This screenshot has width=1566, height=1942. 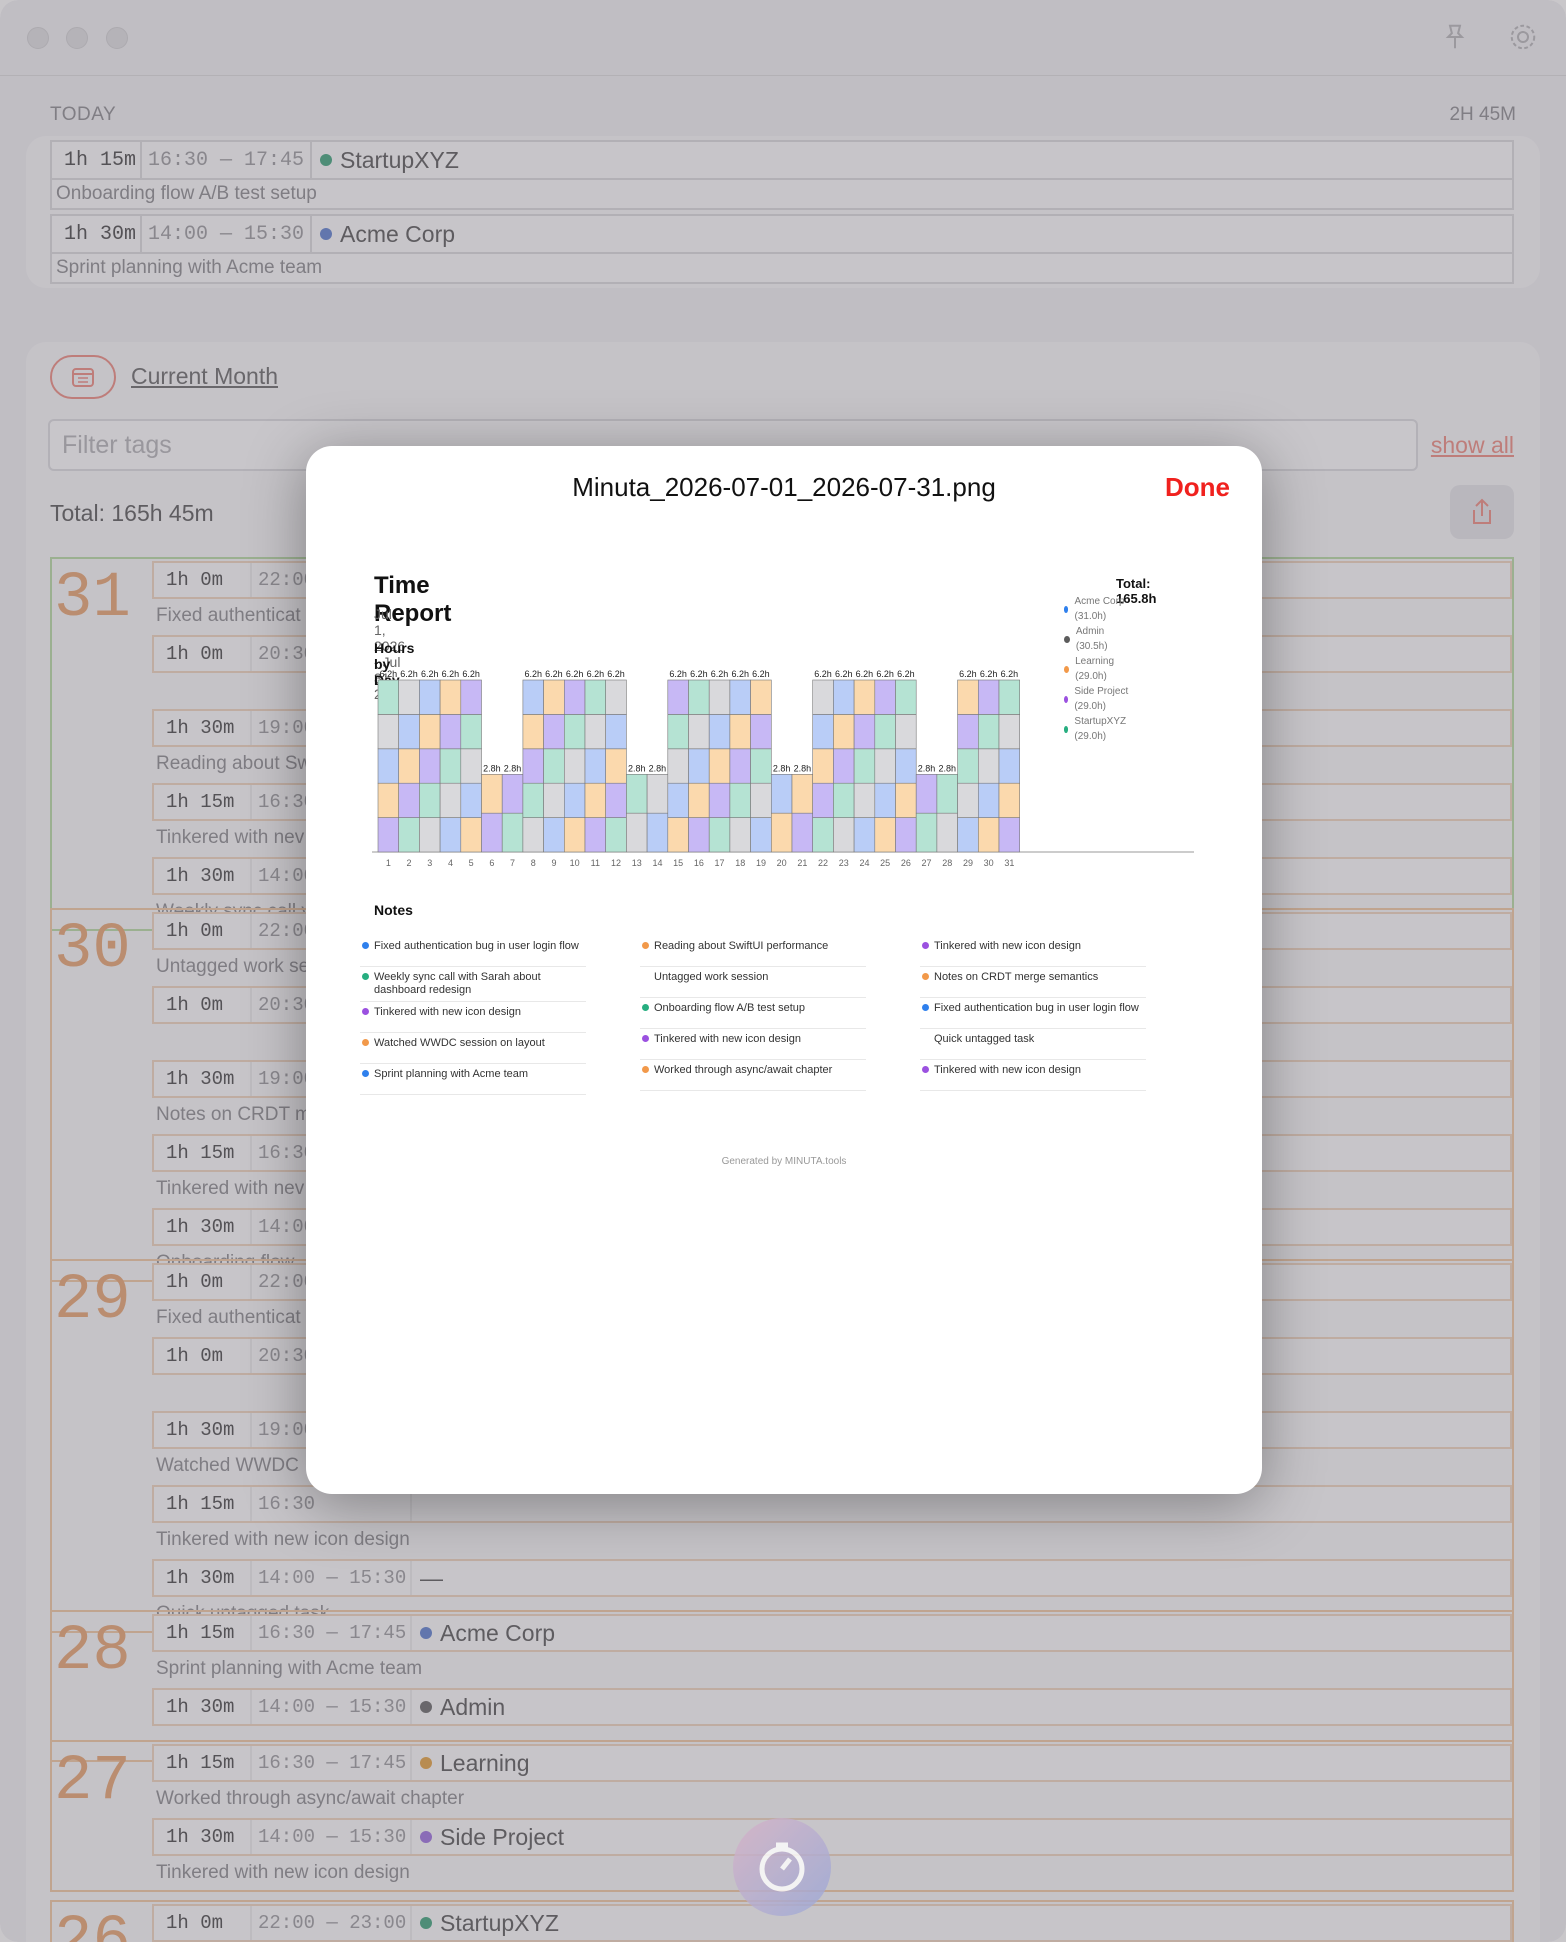 I want to click on x-tick-label: 1, so click(x=388, y=863).